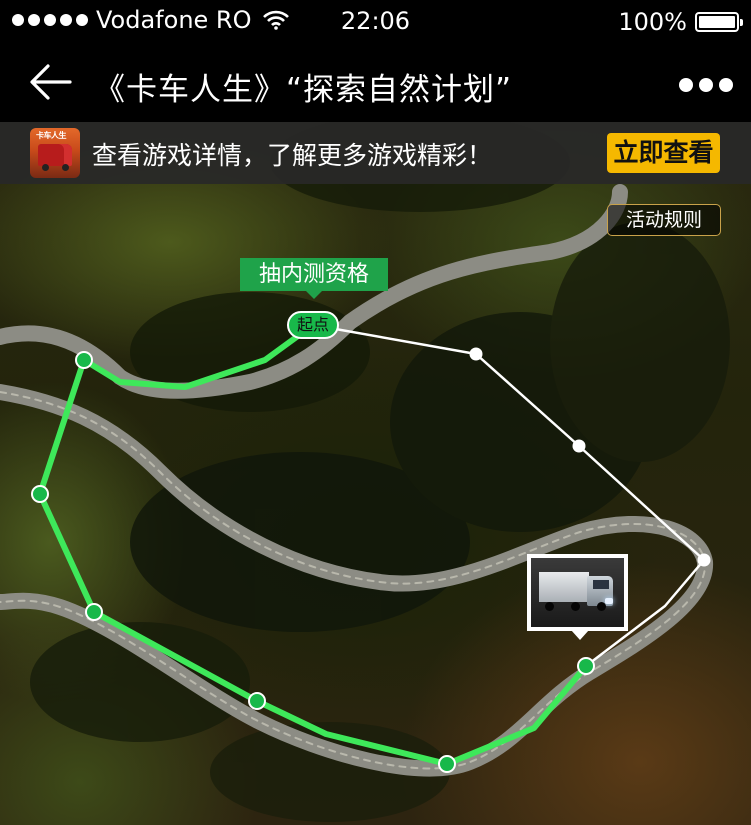  Describe the element at coordinates (51, 135) in the screenshot. I see `game-icon-label: 卡车人生` at that location.